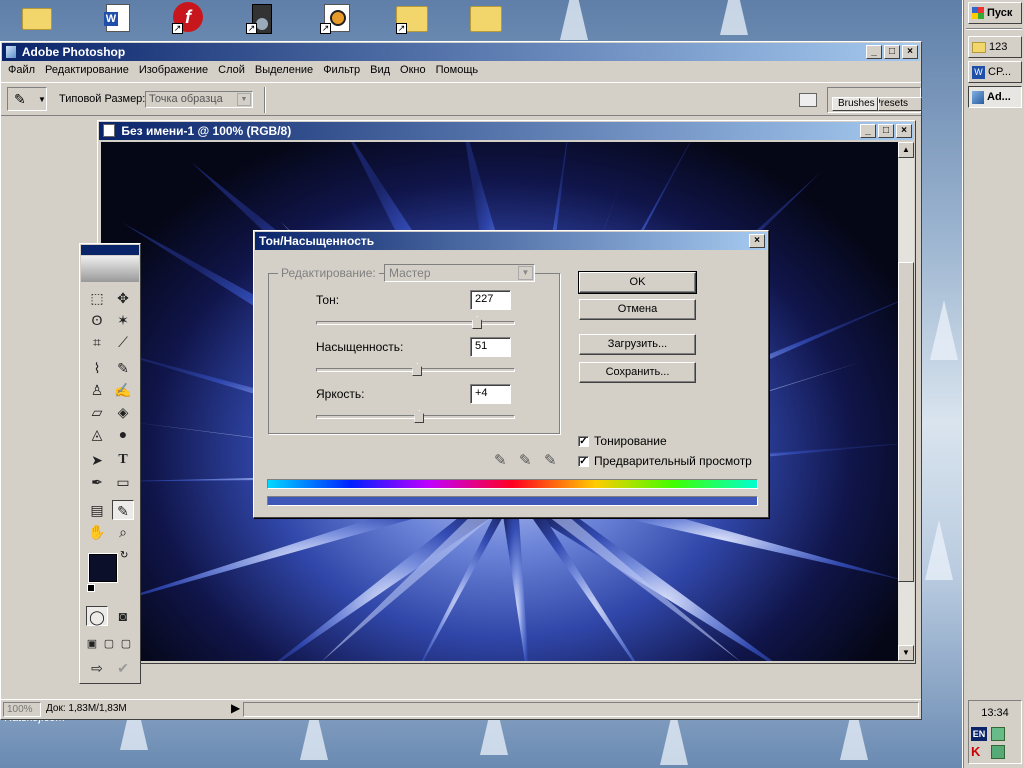 This screenshot has height=768, width=1024. I want to click on folder-icon: ↗, so click(413, 18).